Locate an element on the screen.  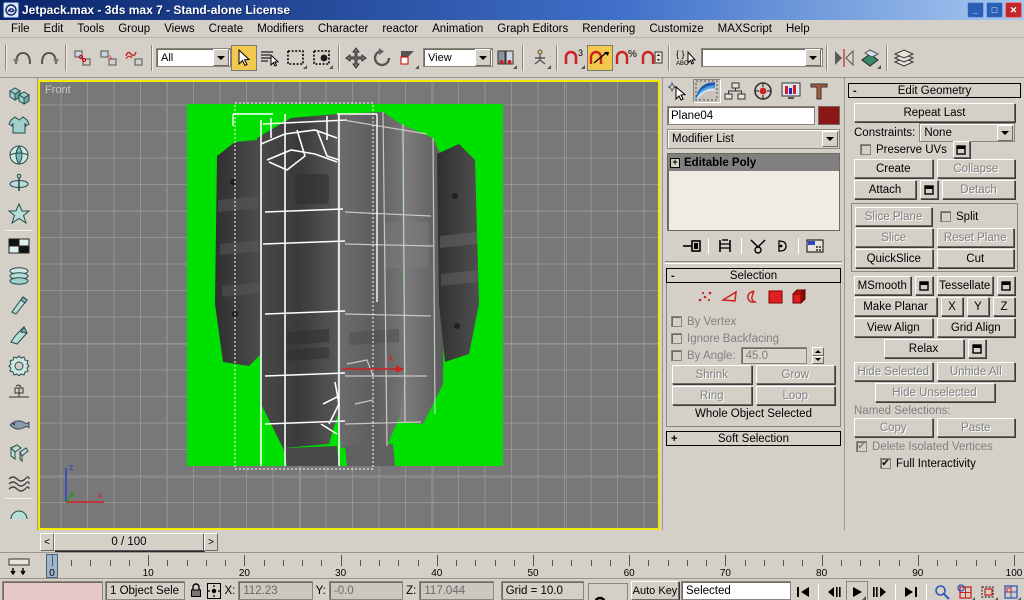
vertex-sub-object-icon is located at coordinates (706, 298).